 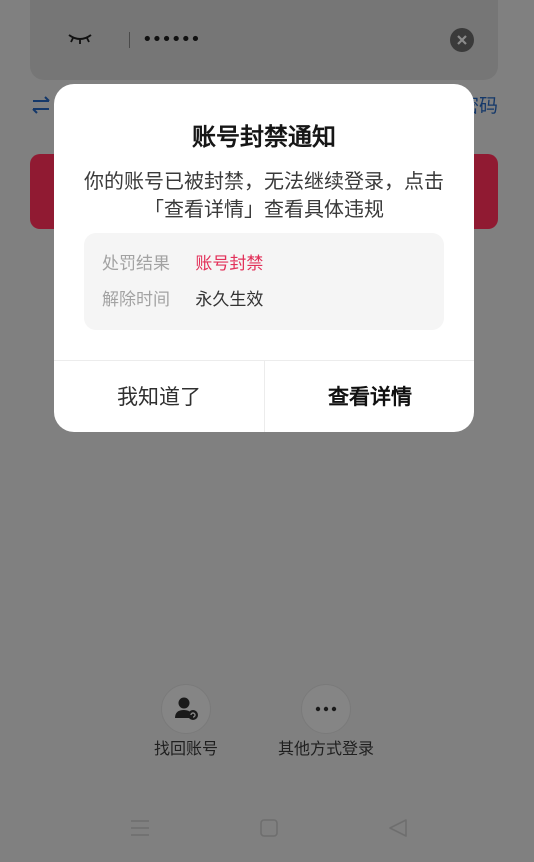 I want to click on other-login-label: 其他方式登录, so click(x=325, y=748).